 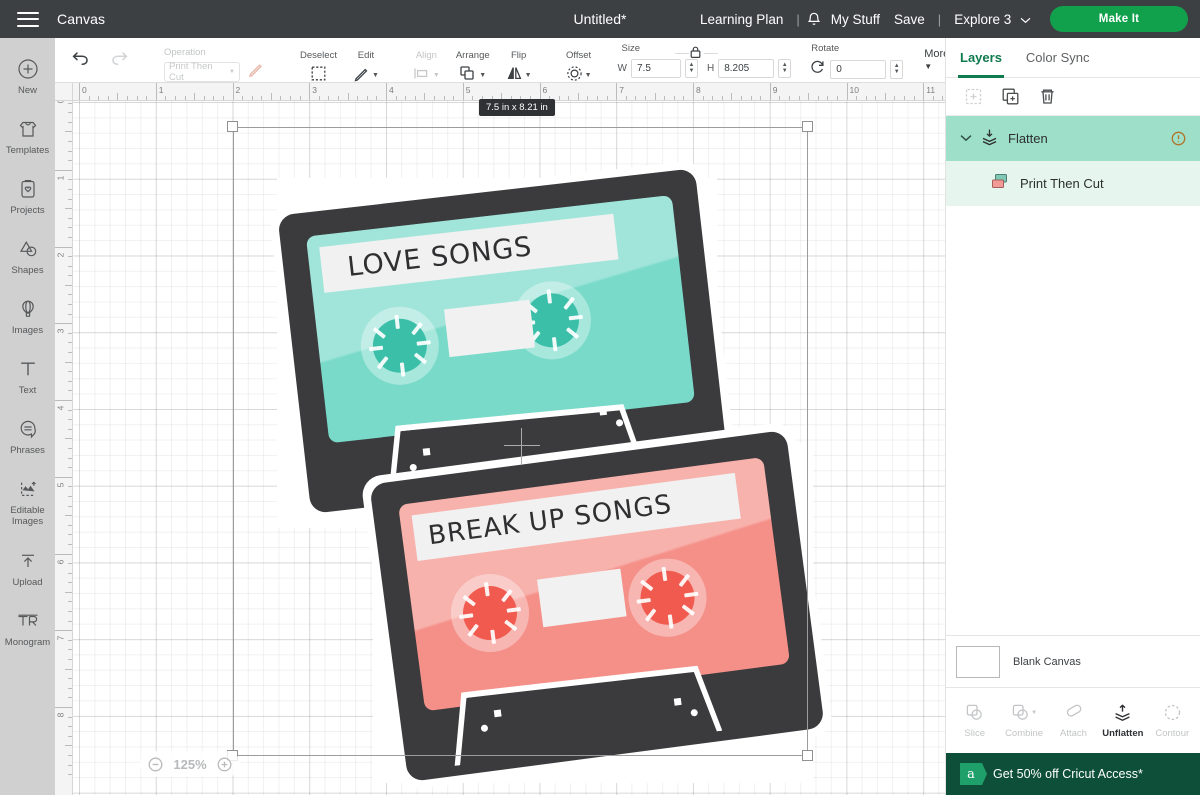 I want to click on sidebar-item-projects: Projects, so click(x=27, y=196).